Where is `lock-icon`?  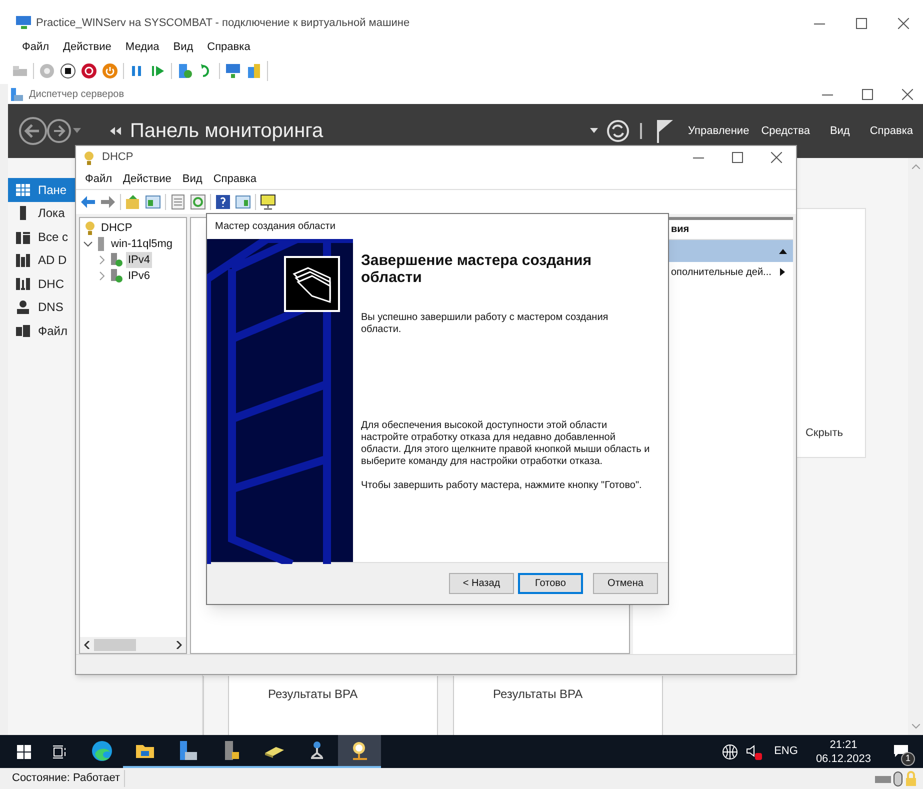 lock-icon is located at coordinates (911, 778).